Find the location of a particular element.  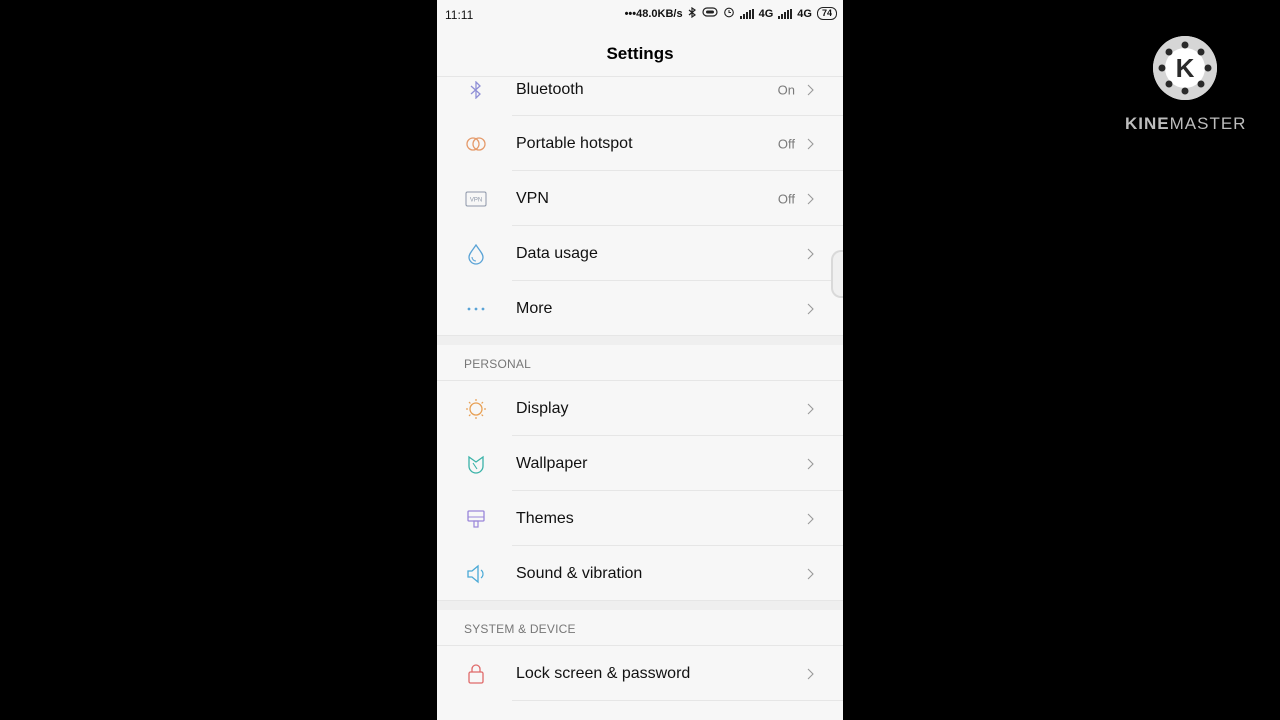

settings-item-label: Wallpaper is located at coordinates (552, 463).